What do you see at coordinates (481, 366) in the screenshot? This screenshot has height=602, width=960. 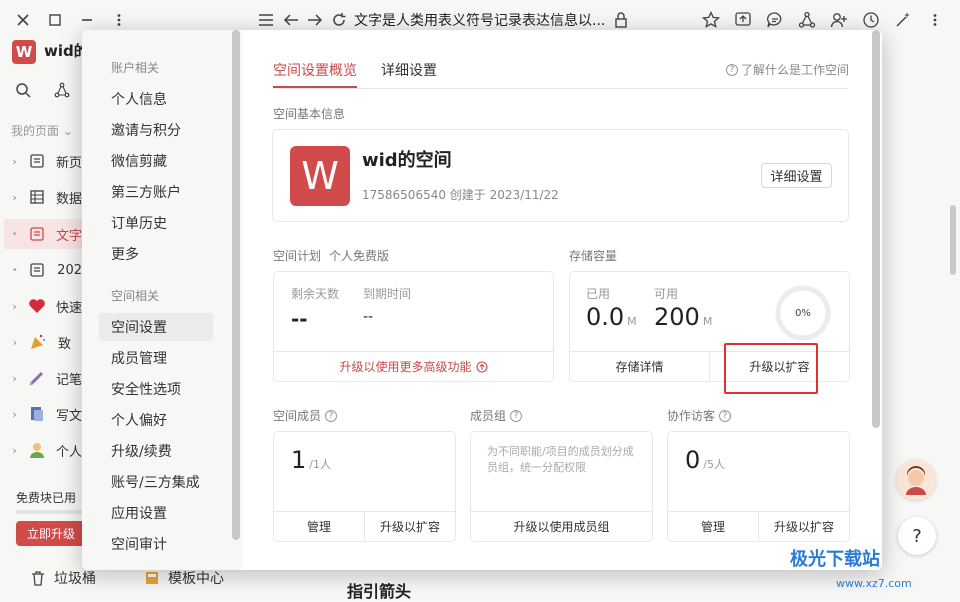 I see `arrow-up-circle-icon` at bounding box center [481, 366].